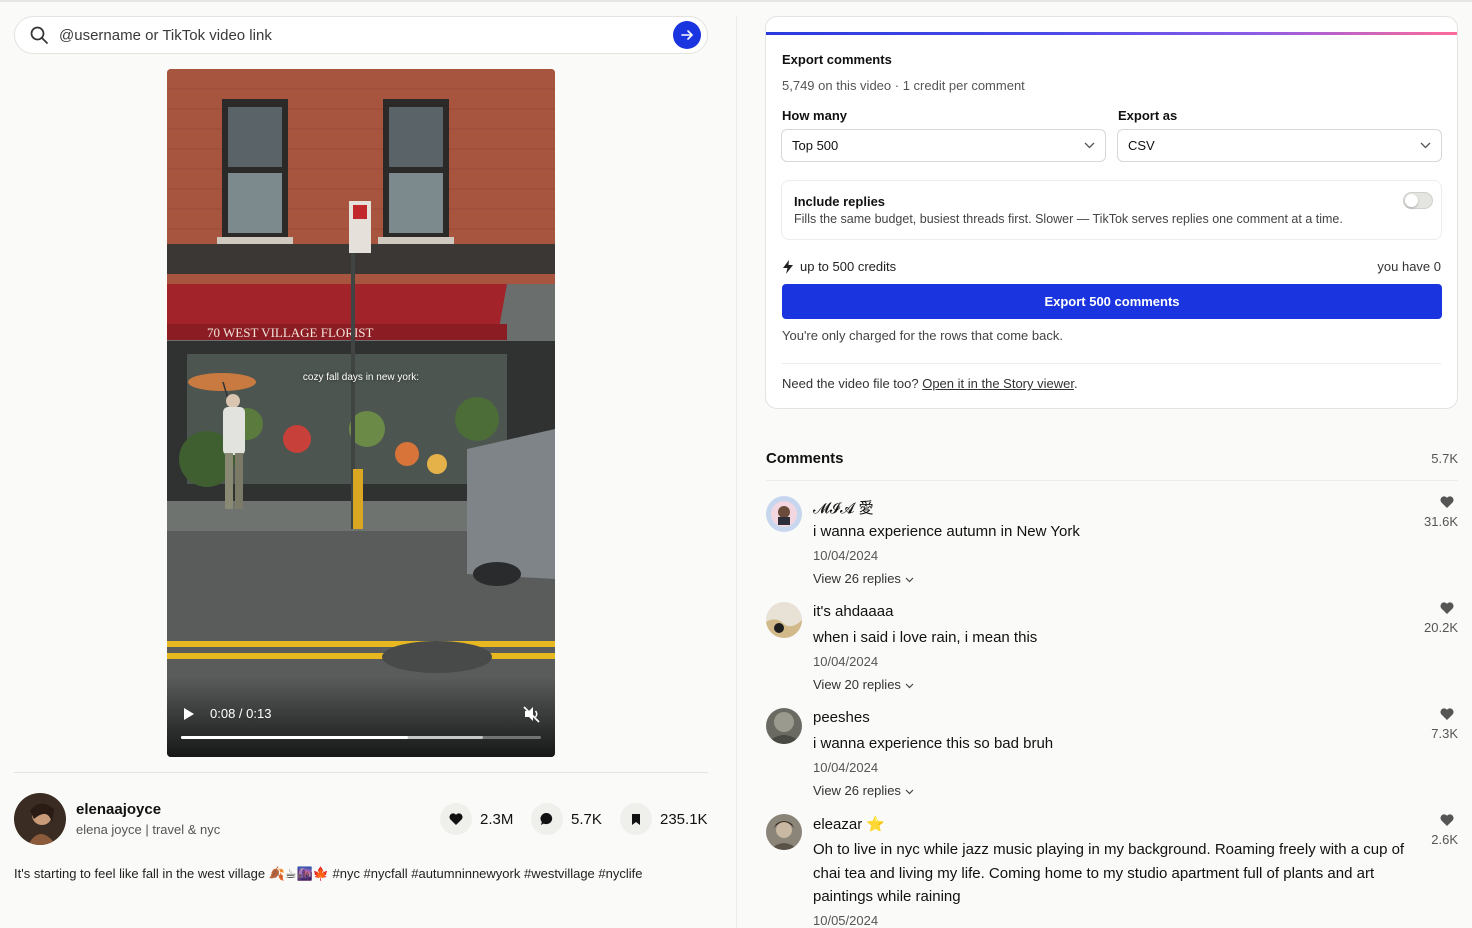 This screenshot has width=1472, height=928. What do you see at coordinates (1433, 618) in the screenshot?
I see `comment-like: 20.2K` at bounding box center [1433, 618].